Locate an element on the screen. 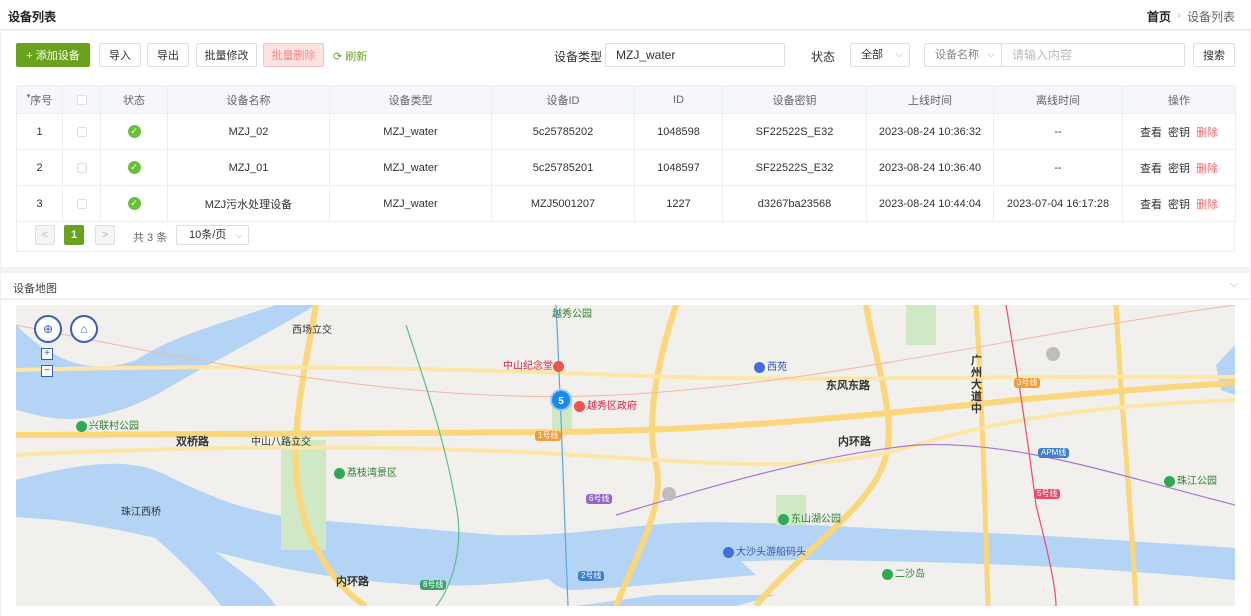  device-type-label: 设备类型 is located at coordinates (578, 57).